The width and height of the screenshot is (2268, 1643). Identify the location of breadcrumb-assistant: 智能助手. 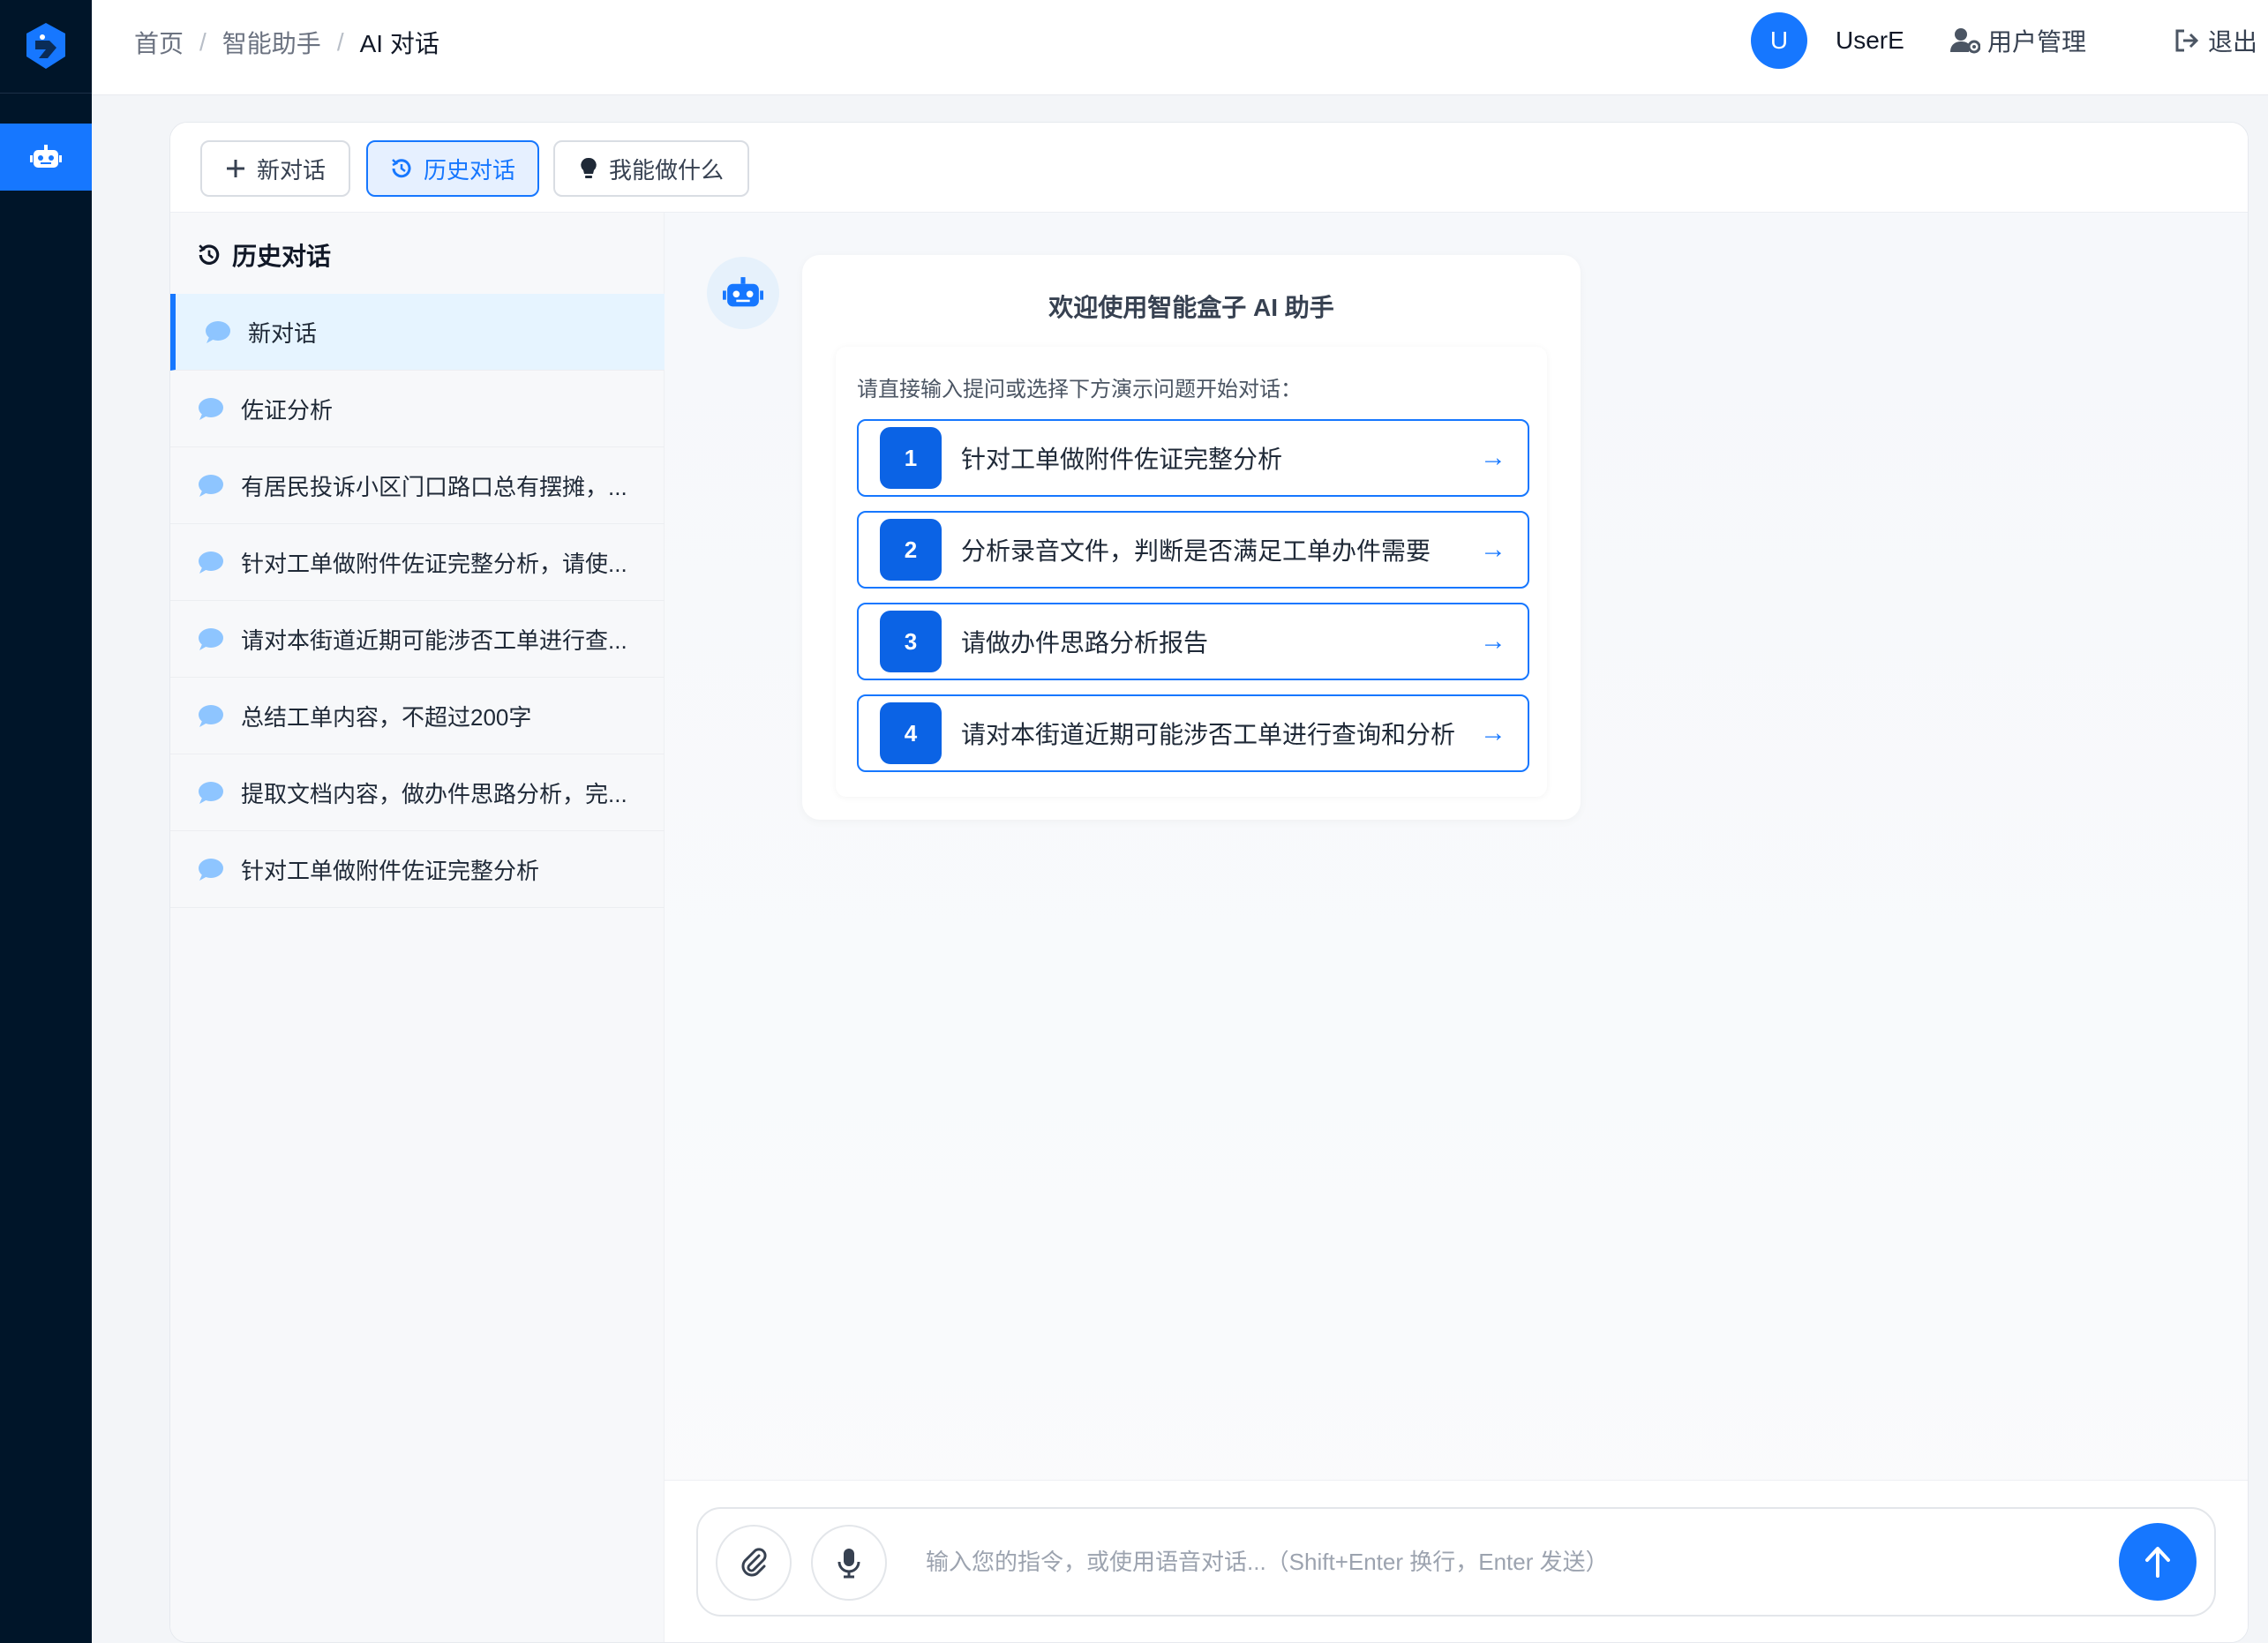
(271, 42).